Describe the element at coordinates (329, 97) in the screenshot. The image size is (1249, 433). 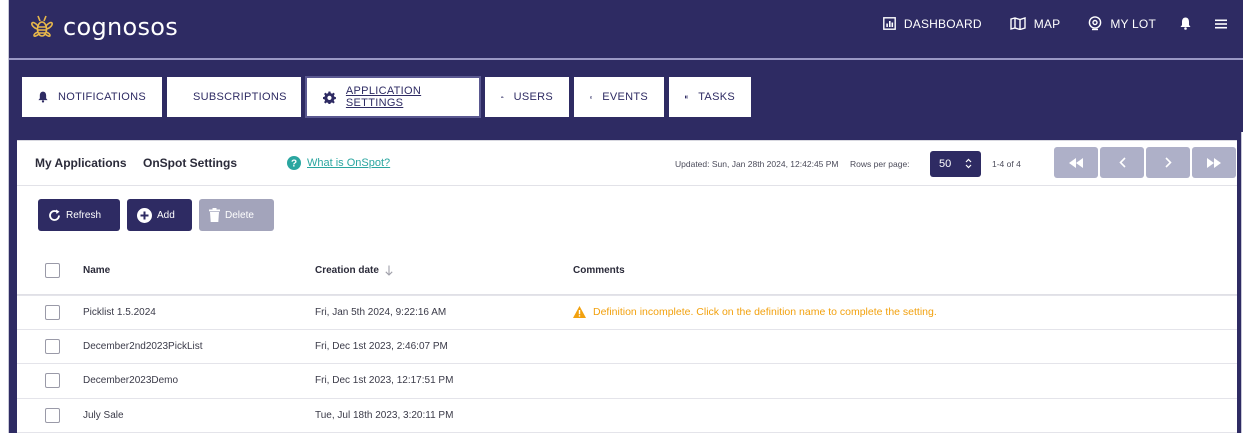
I see `gear-icon` at that location.